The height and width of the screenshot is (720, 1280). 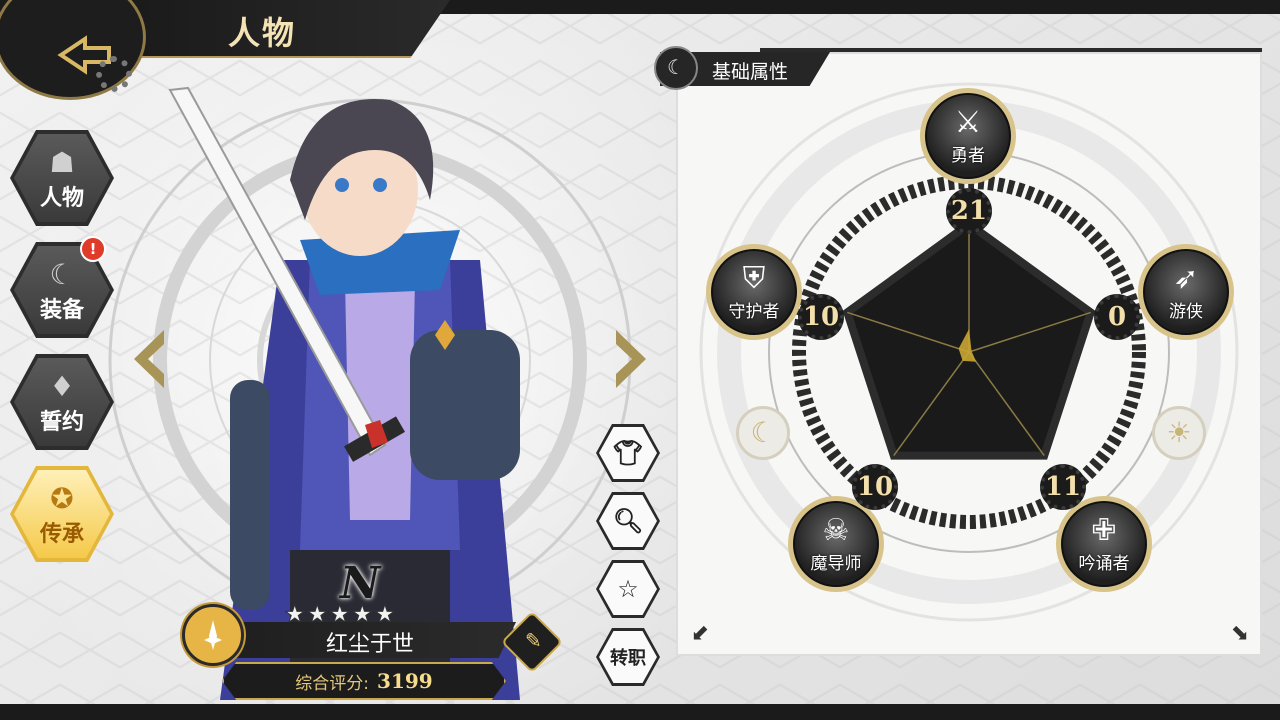 What do you see at coordinates (1186, 278) in the screenshot?
I see `bow-icon: ➶` at bounding box center [1186, 278].